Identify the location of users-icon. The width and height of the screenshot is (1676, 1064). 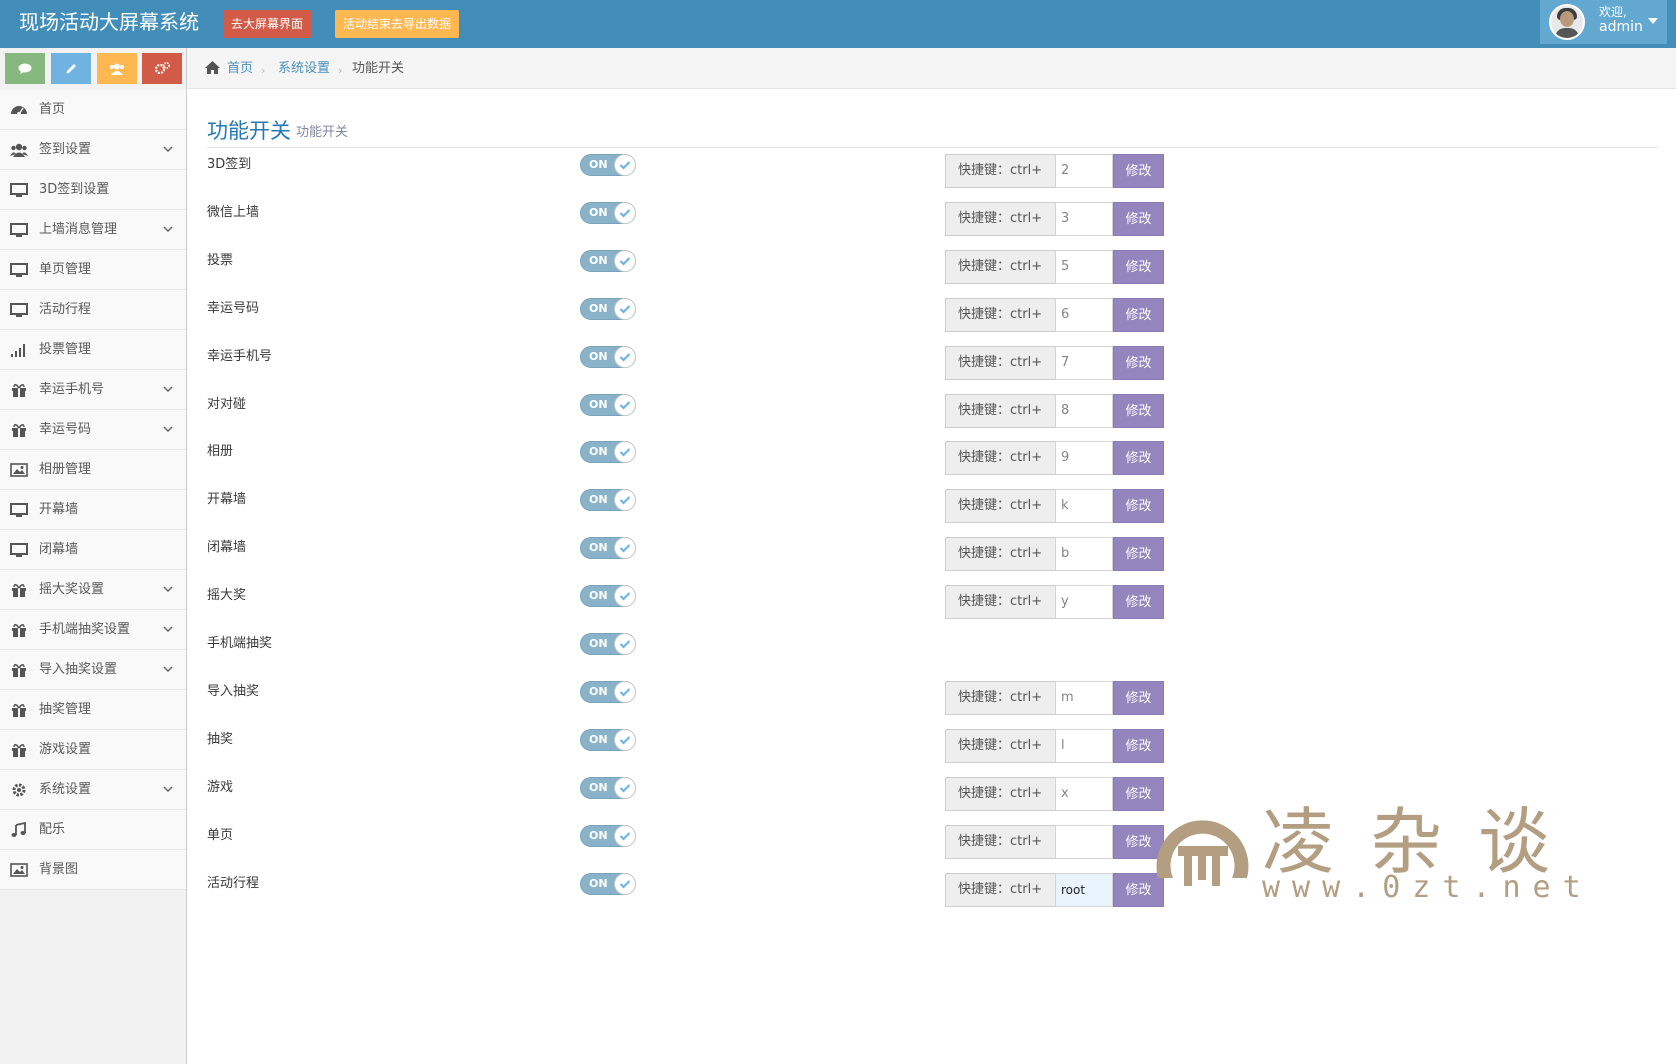
(117, 68).